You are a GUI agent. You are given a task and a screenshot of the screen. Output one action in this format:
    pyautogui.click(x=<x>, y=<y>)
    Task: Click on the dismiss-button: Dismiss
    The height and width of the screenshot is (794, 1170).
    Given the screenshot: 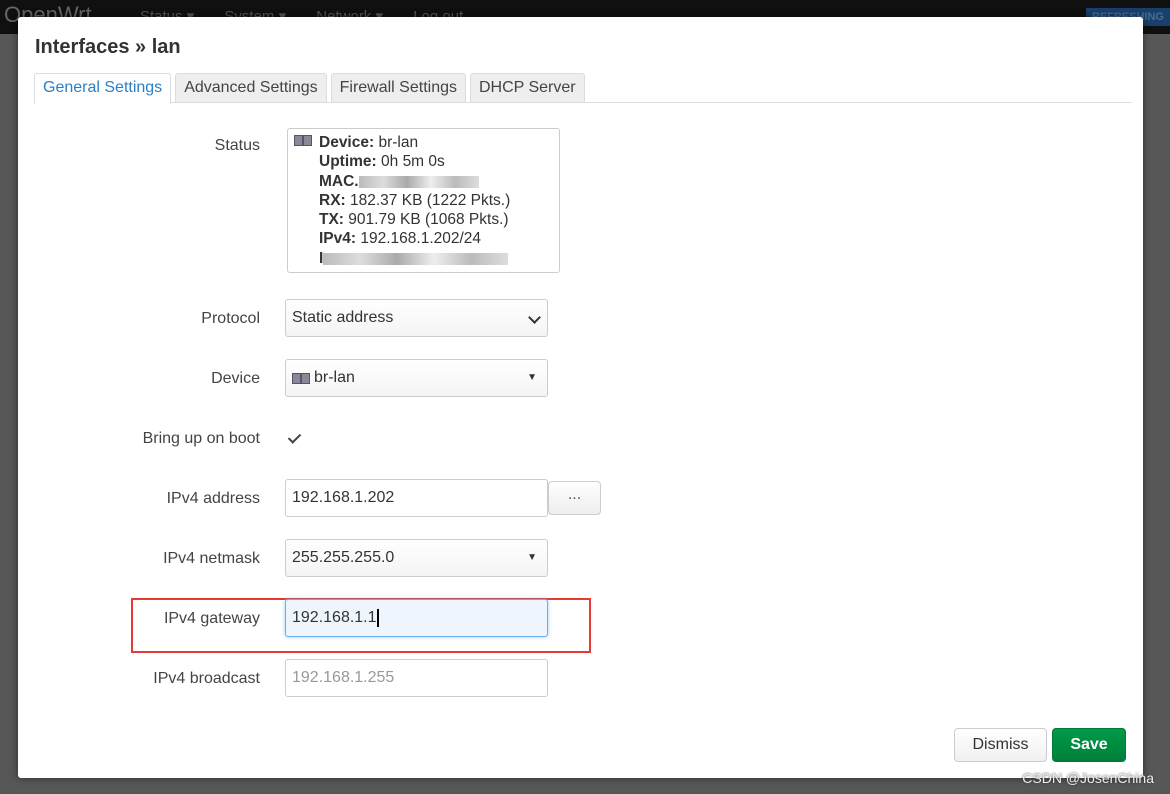 What is the action you would take?
    pyautogui.click(x=1000, y=745)
    